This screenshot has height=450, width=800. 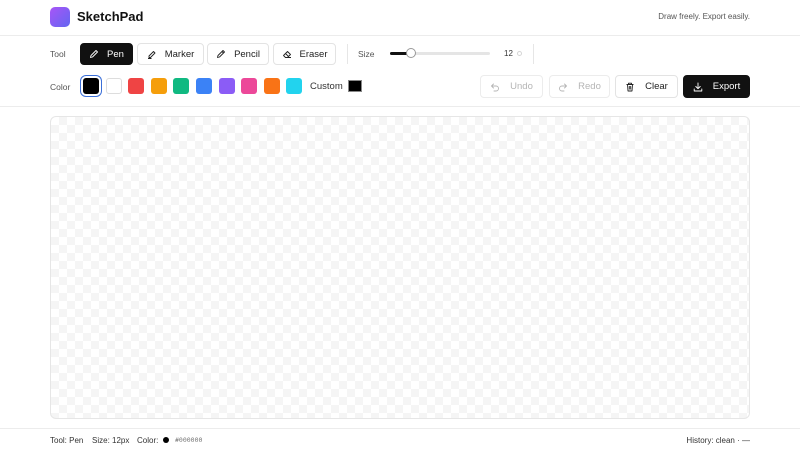 I want to click on app-tagline: Draw freely. Export easily., so click(x=704, y=16).